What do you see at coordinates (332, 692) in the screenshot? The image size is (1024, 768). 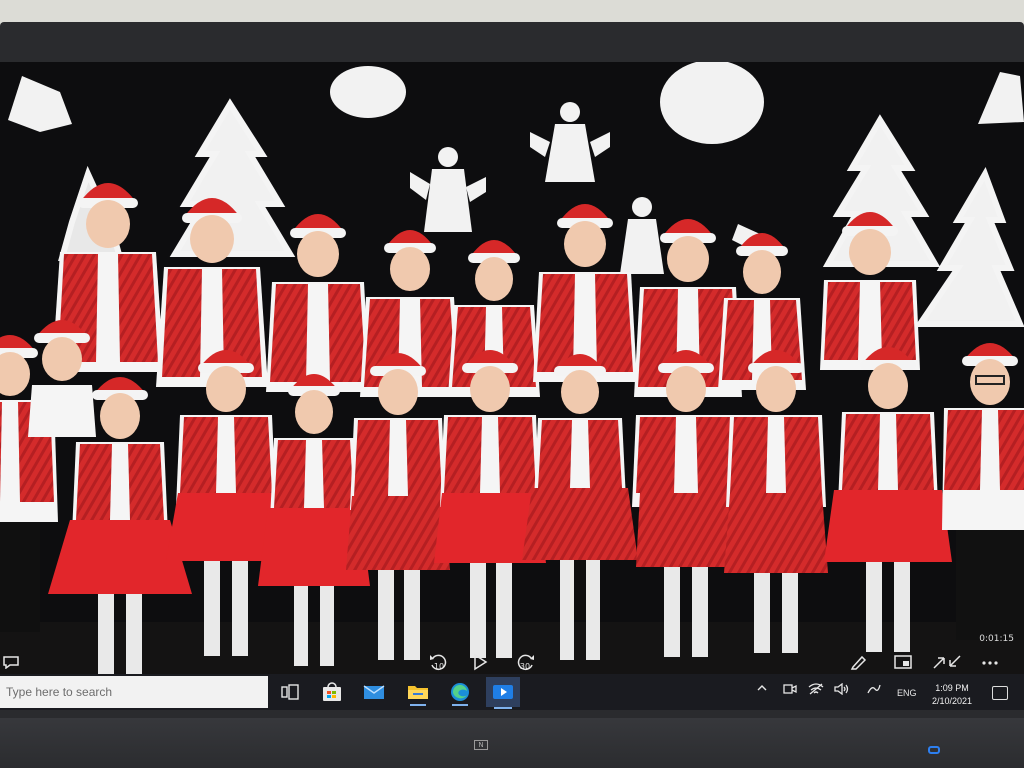 I see `store-icon` at bounding box center [332, 692].